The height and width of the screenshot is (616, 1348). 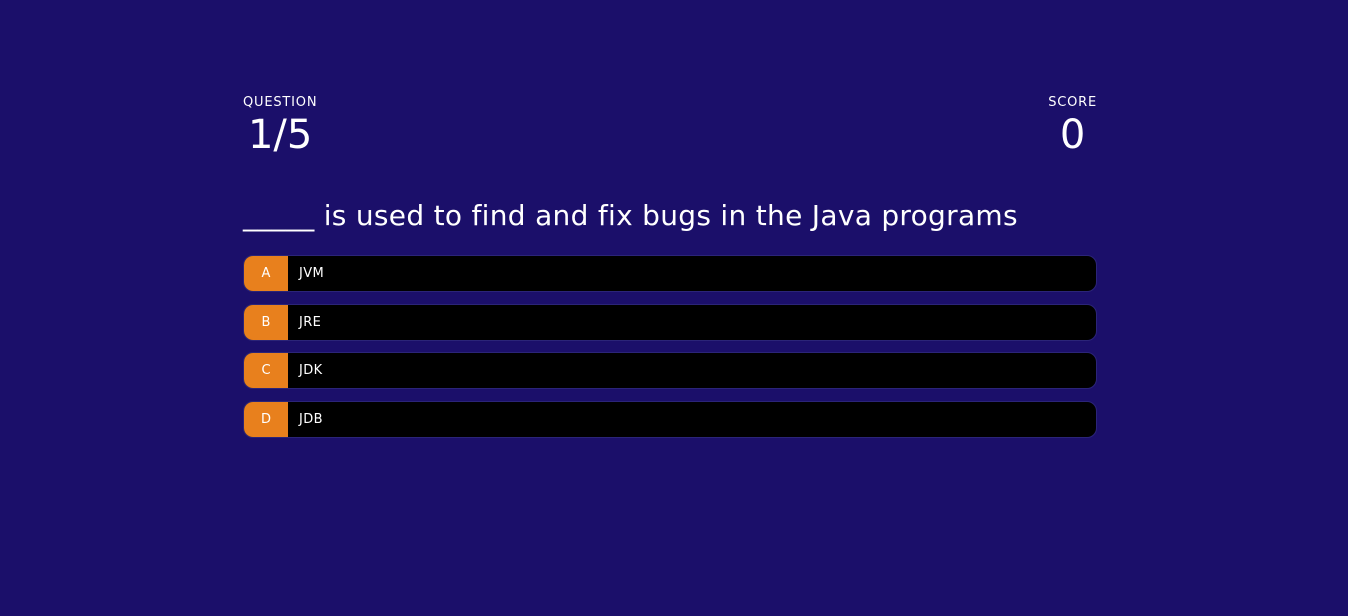 What do you see at coordinates (1072, 102) in the screenshot?
I see `score-label: SCORE` at bounding box center [1072, 102].